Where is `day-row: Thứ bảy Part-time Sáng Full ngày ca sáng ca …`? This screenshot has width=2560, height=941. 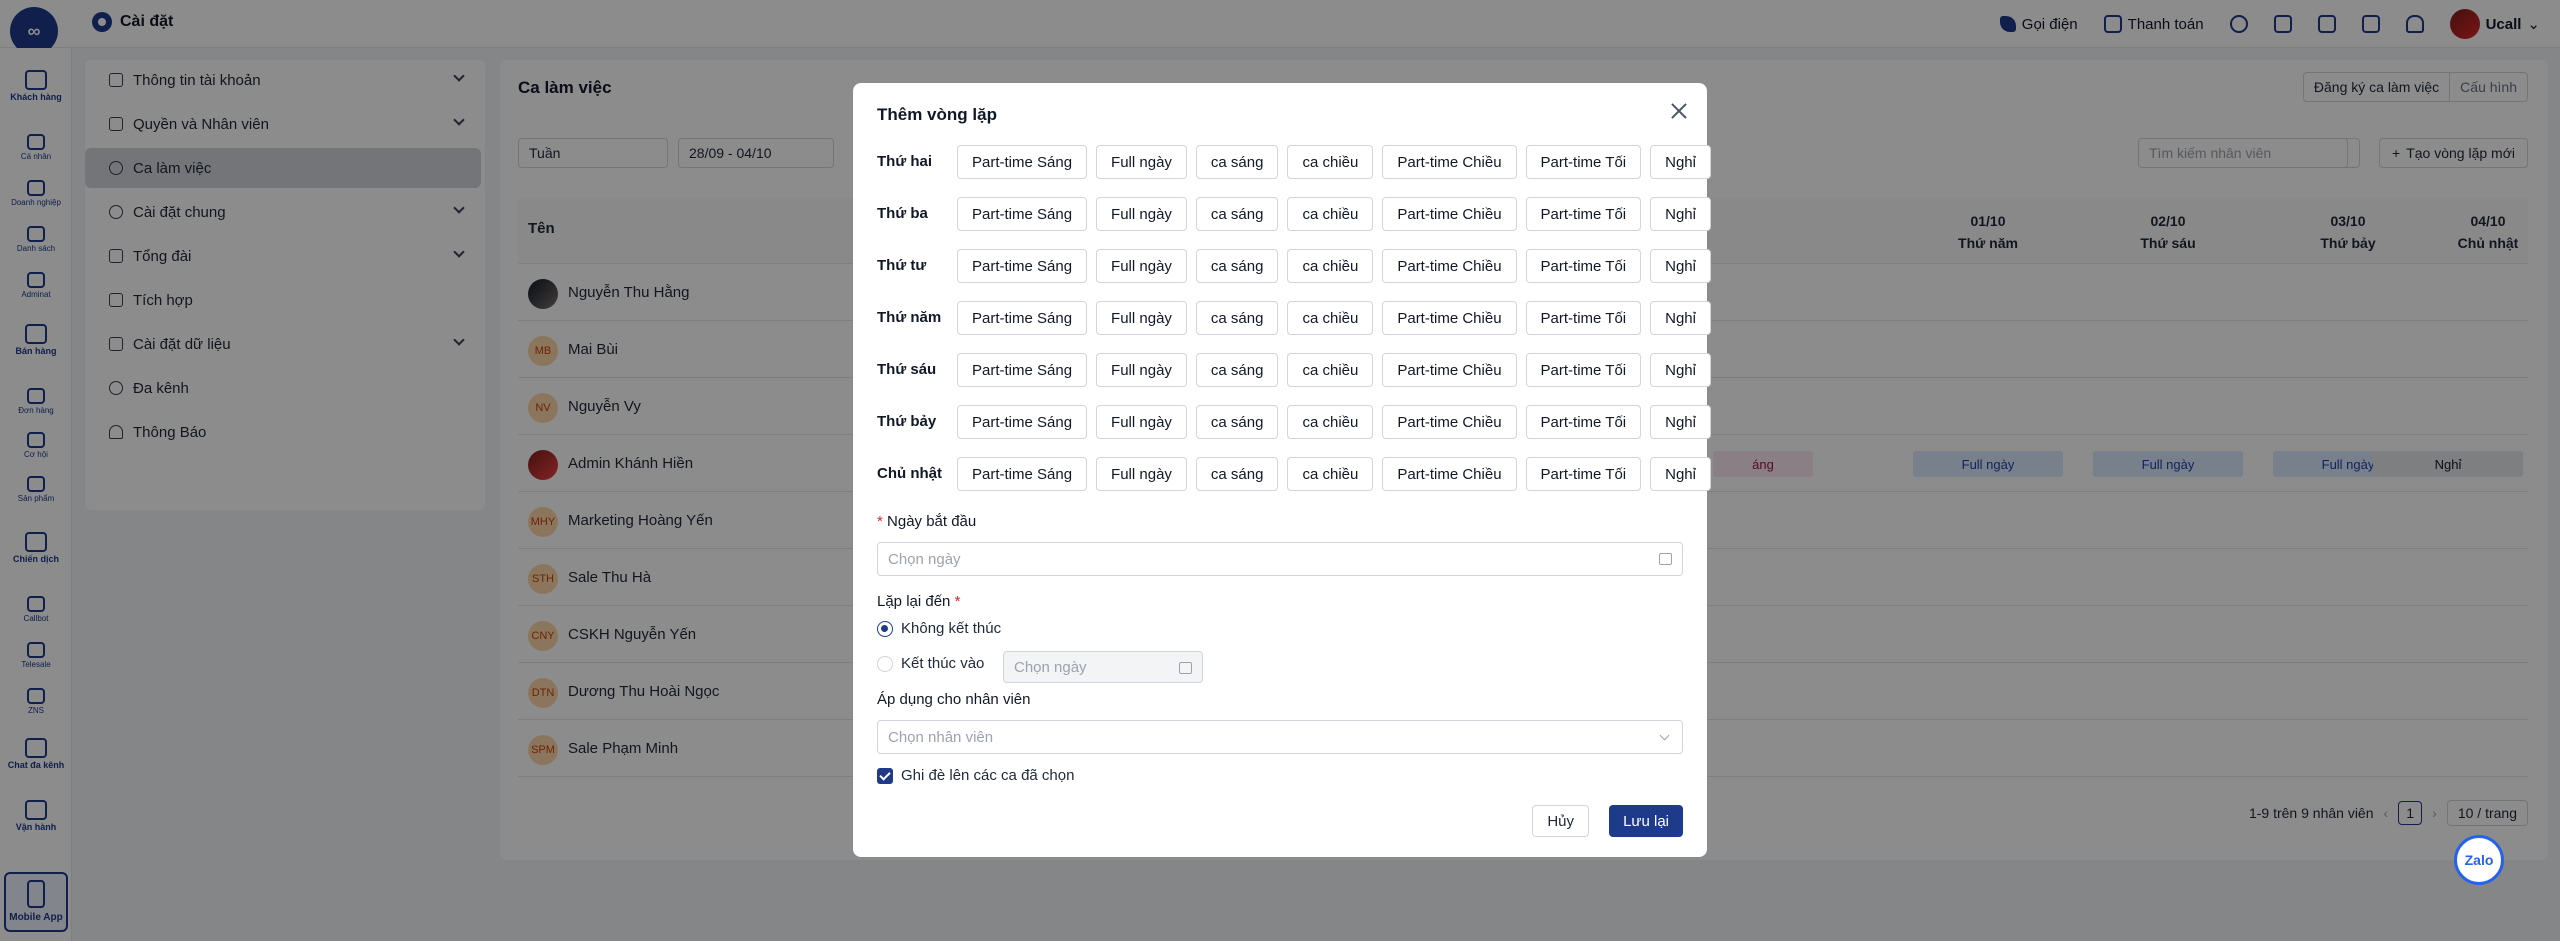 day-row: Thứ bảy Part-time Sáng Full ngày ca sáng ca … is located at coordinates (1294, 422).